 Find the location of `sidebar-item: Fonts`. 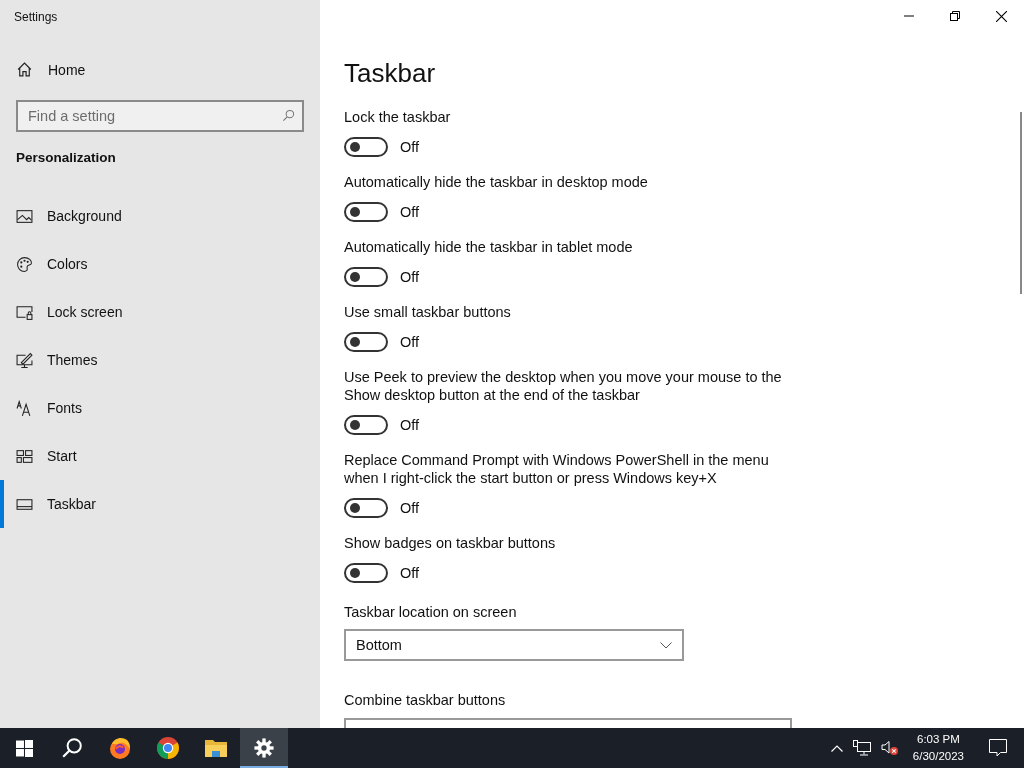

sidebar-item: Fonts is located at coordinates (160, 408).